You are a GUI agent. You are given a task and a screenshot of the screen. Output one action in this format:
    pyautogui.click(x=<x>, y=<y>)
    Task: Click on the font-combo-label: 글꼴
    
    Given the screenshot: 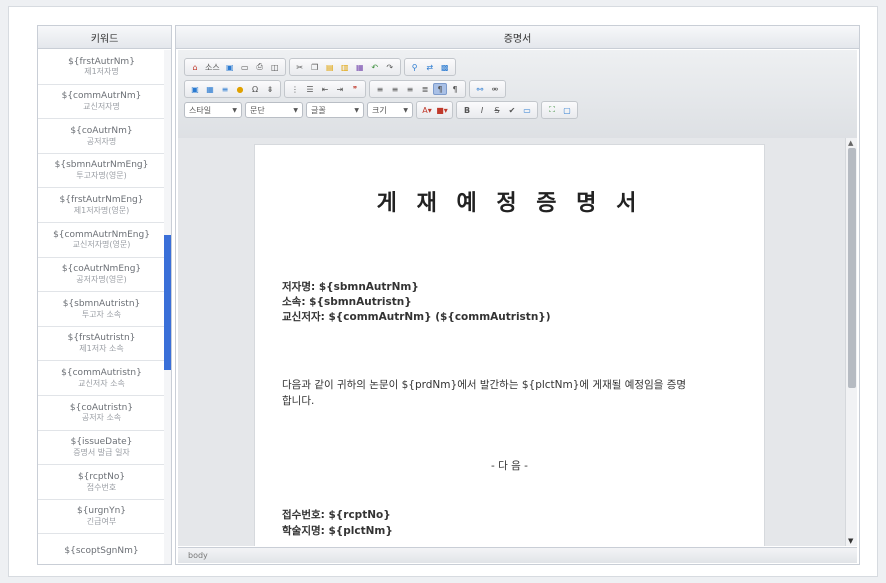 What is the action you would take?
    pyautogui.click(x=318, y=110)
    